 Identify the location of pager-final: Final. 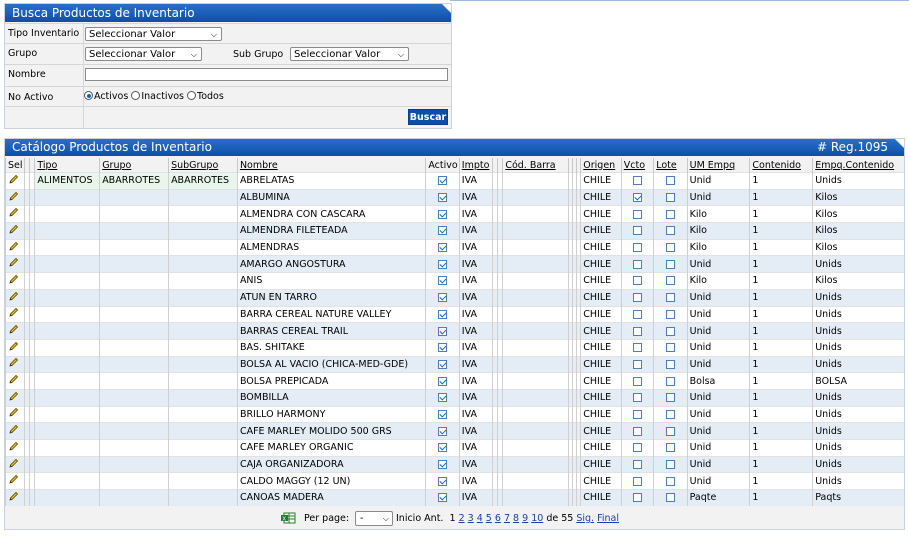
(608, 518).